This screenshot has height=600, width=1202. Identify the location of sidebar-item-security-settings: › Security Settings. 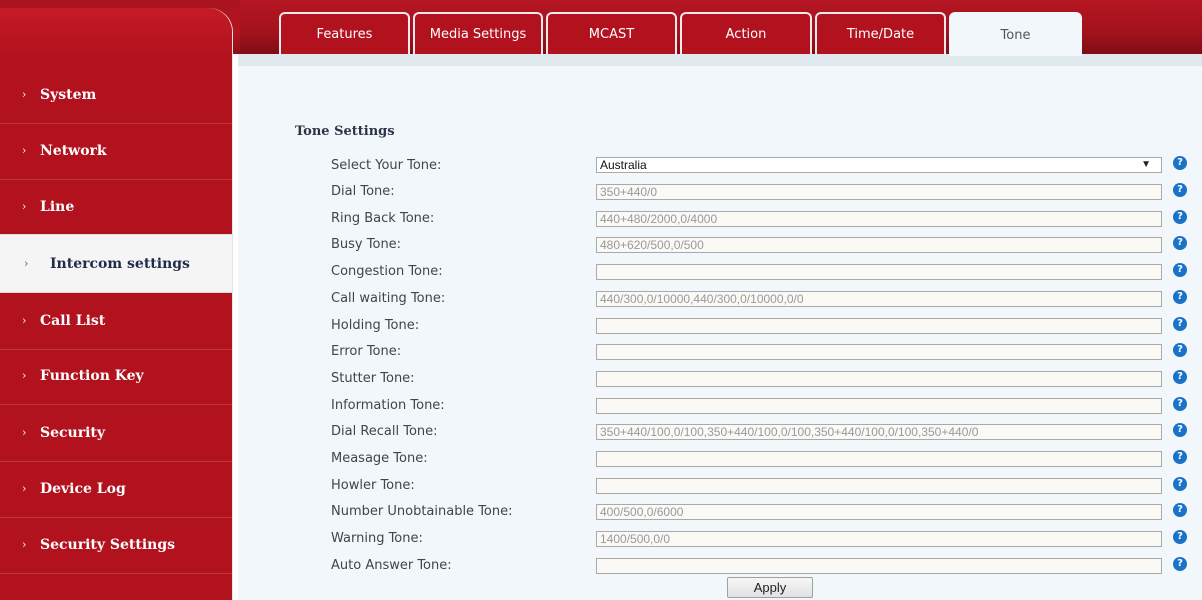
(116, 545).